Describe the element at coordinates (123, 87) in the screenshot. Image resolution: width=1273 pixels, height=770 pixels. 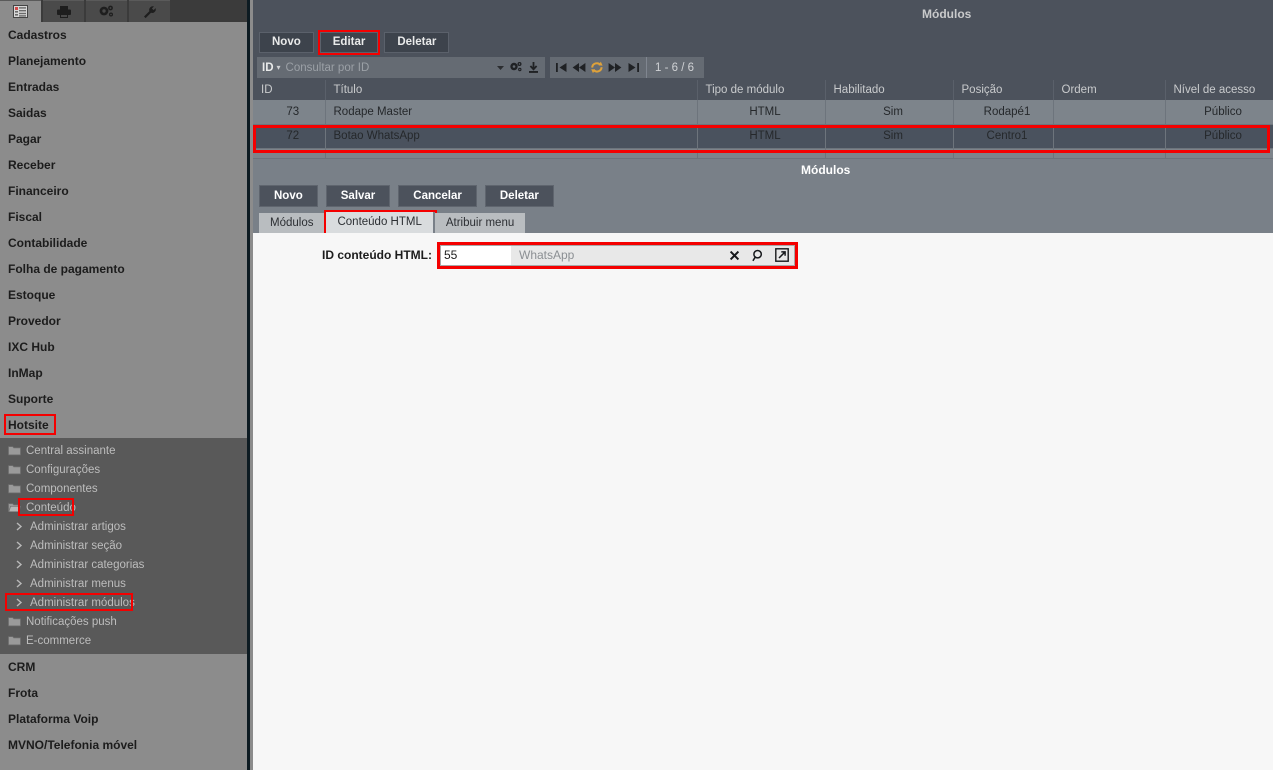
I see `sidebar-item-entradas: Entradas` at that location.